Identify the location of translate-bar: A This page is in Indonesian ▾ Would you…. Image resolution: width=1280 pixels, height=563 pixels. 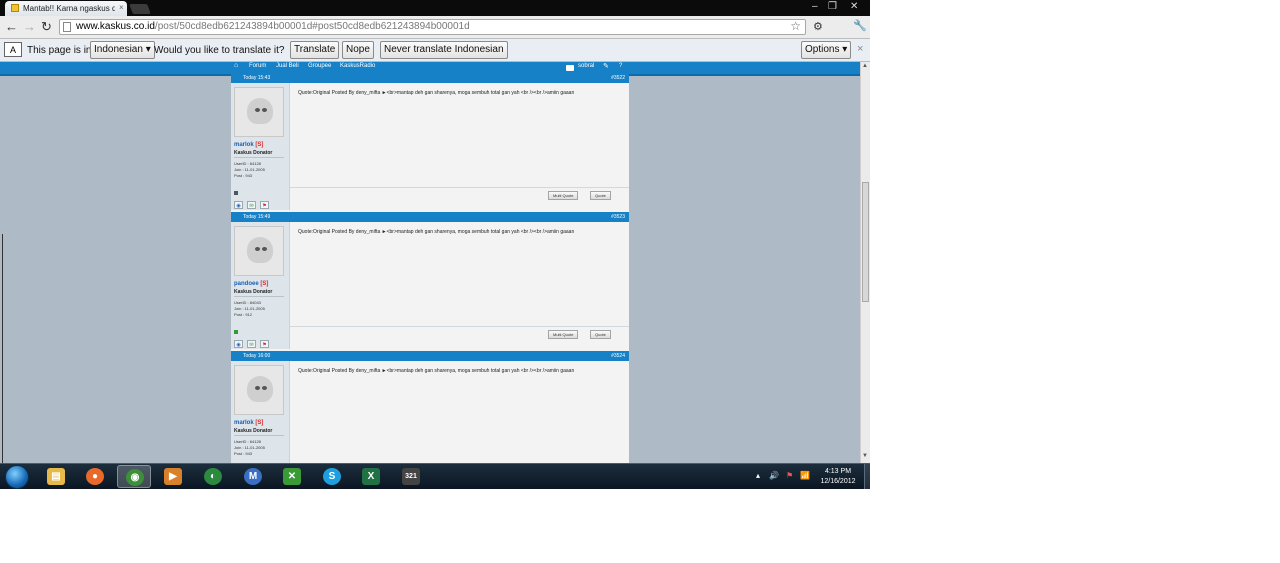
(435, 50).